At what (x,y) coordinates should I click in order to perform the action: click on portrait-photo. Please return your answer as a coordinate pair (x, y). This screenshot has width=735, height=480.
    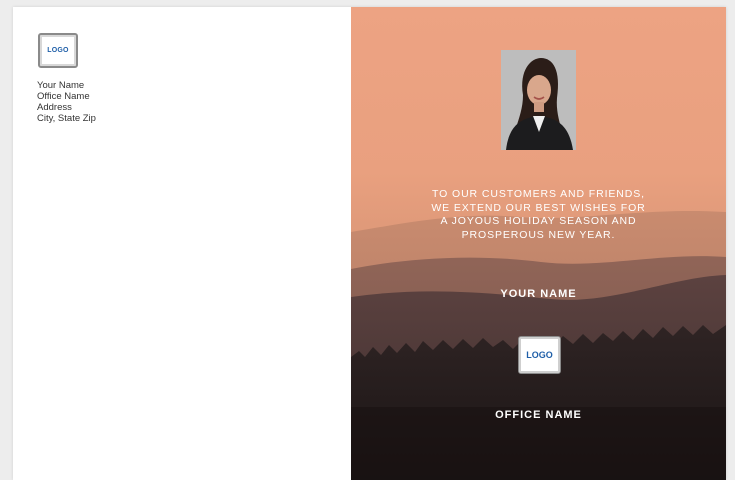
    Looking at the image, I should click on (538, 100).